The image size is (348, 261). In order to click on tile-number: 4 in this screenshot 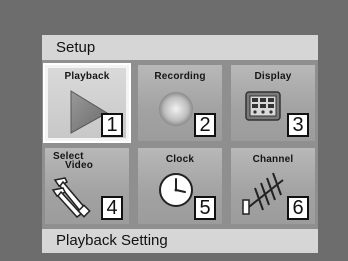, I will do `click(112, 208)`.